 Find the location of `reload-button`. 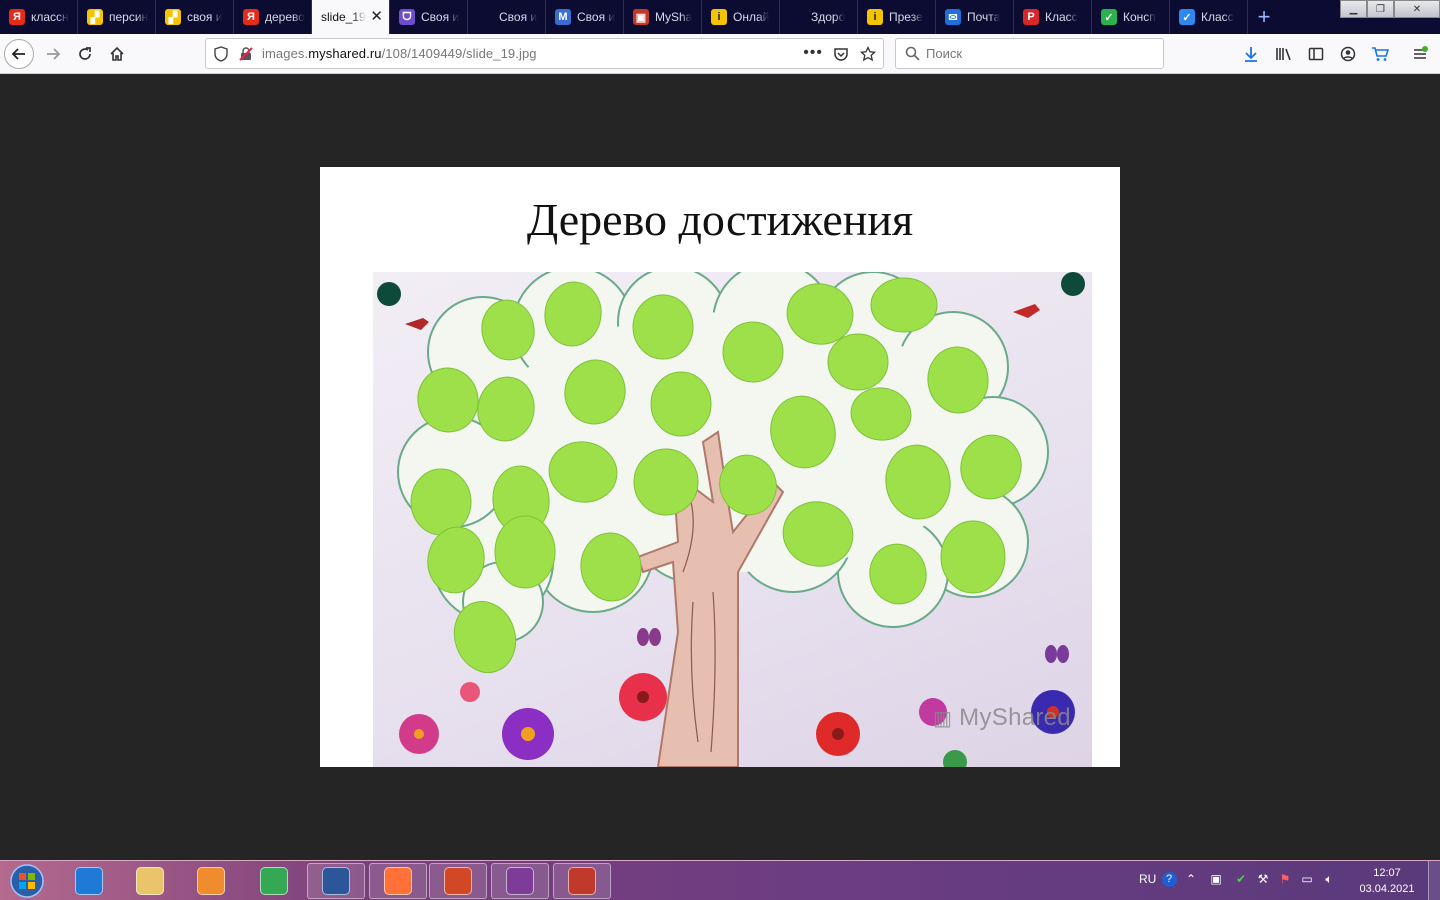

reload-button is located at coordinates (85, 54).